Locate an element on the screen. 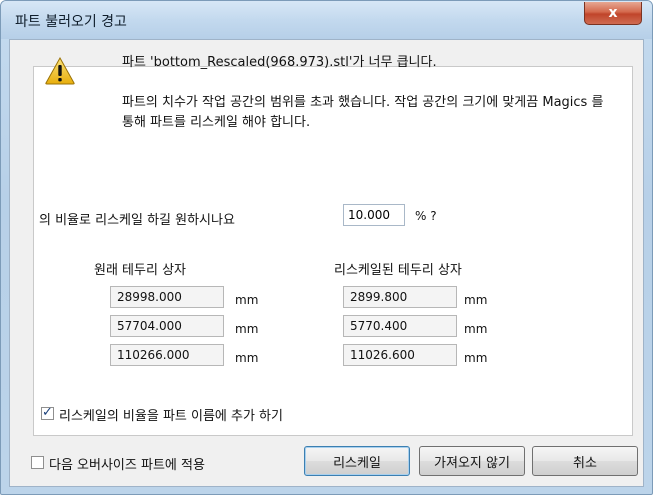  original-z-value: 110266.000 is located at coordinates (167, 355).